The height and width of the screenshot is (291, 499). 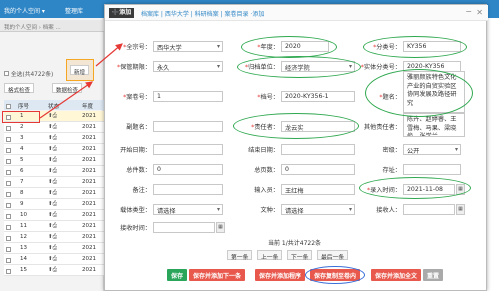 I want to click on arrow-to-form, so click(x=109, y=55).